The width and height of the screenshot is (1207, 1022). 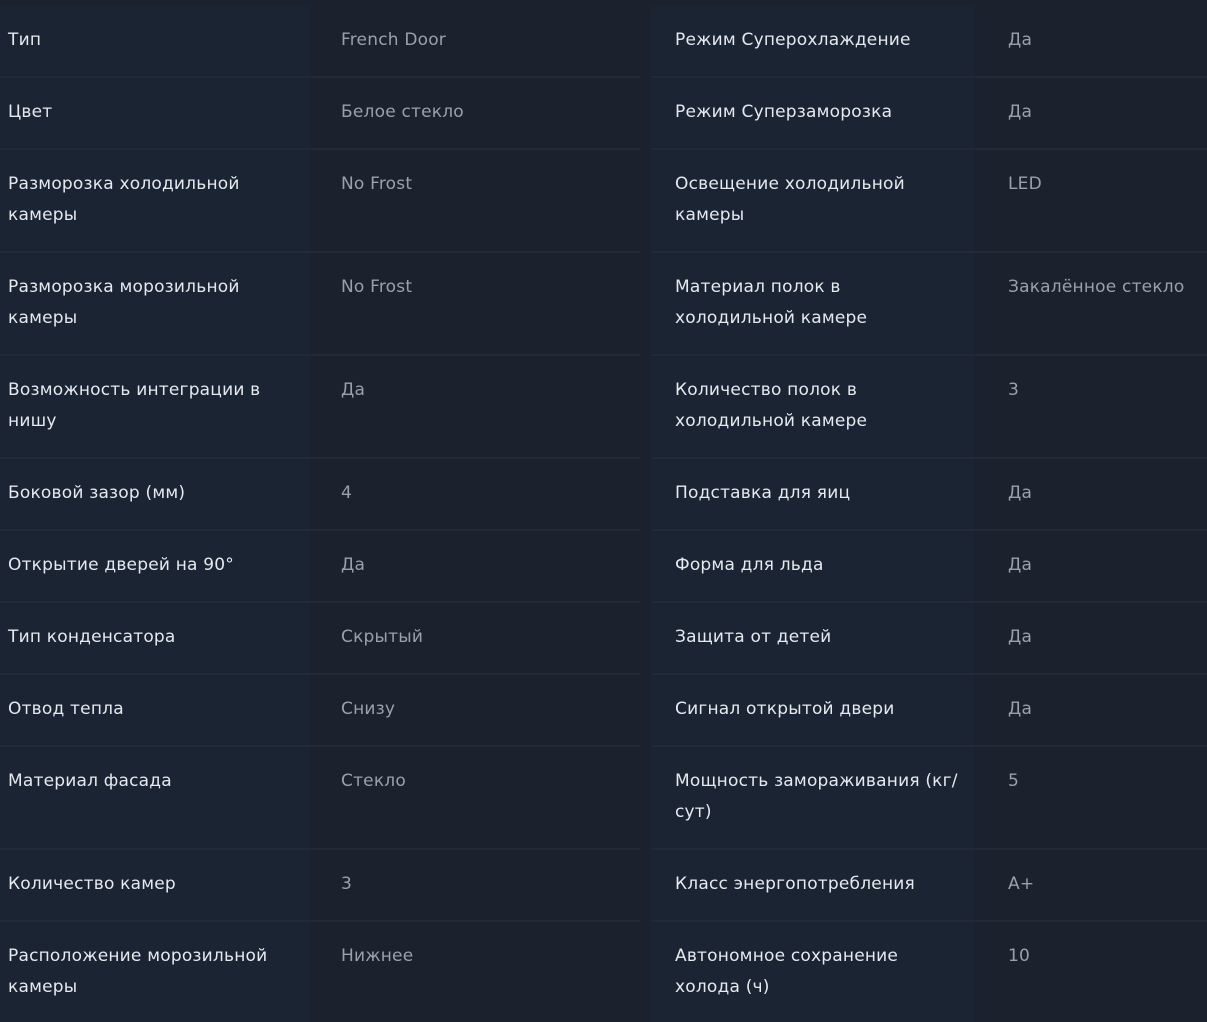 What do you see at coordinates (812, 885) in the screenshot?
I see `spec-label: Класс энергопотребления` at bounding box center [812, 885].